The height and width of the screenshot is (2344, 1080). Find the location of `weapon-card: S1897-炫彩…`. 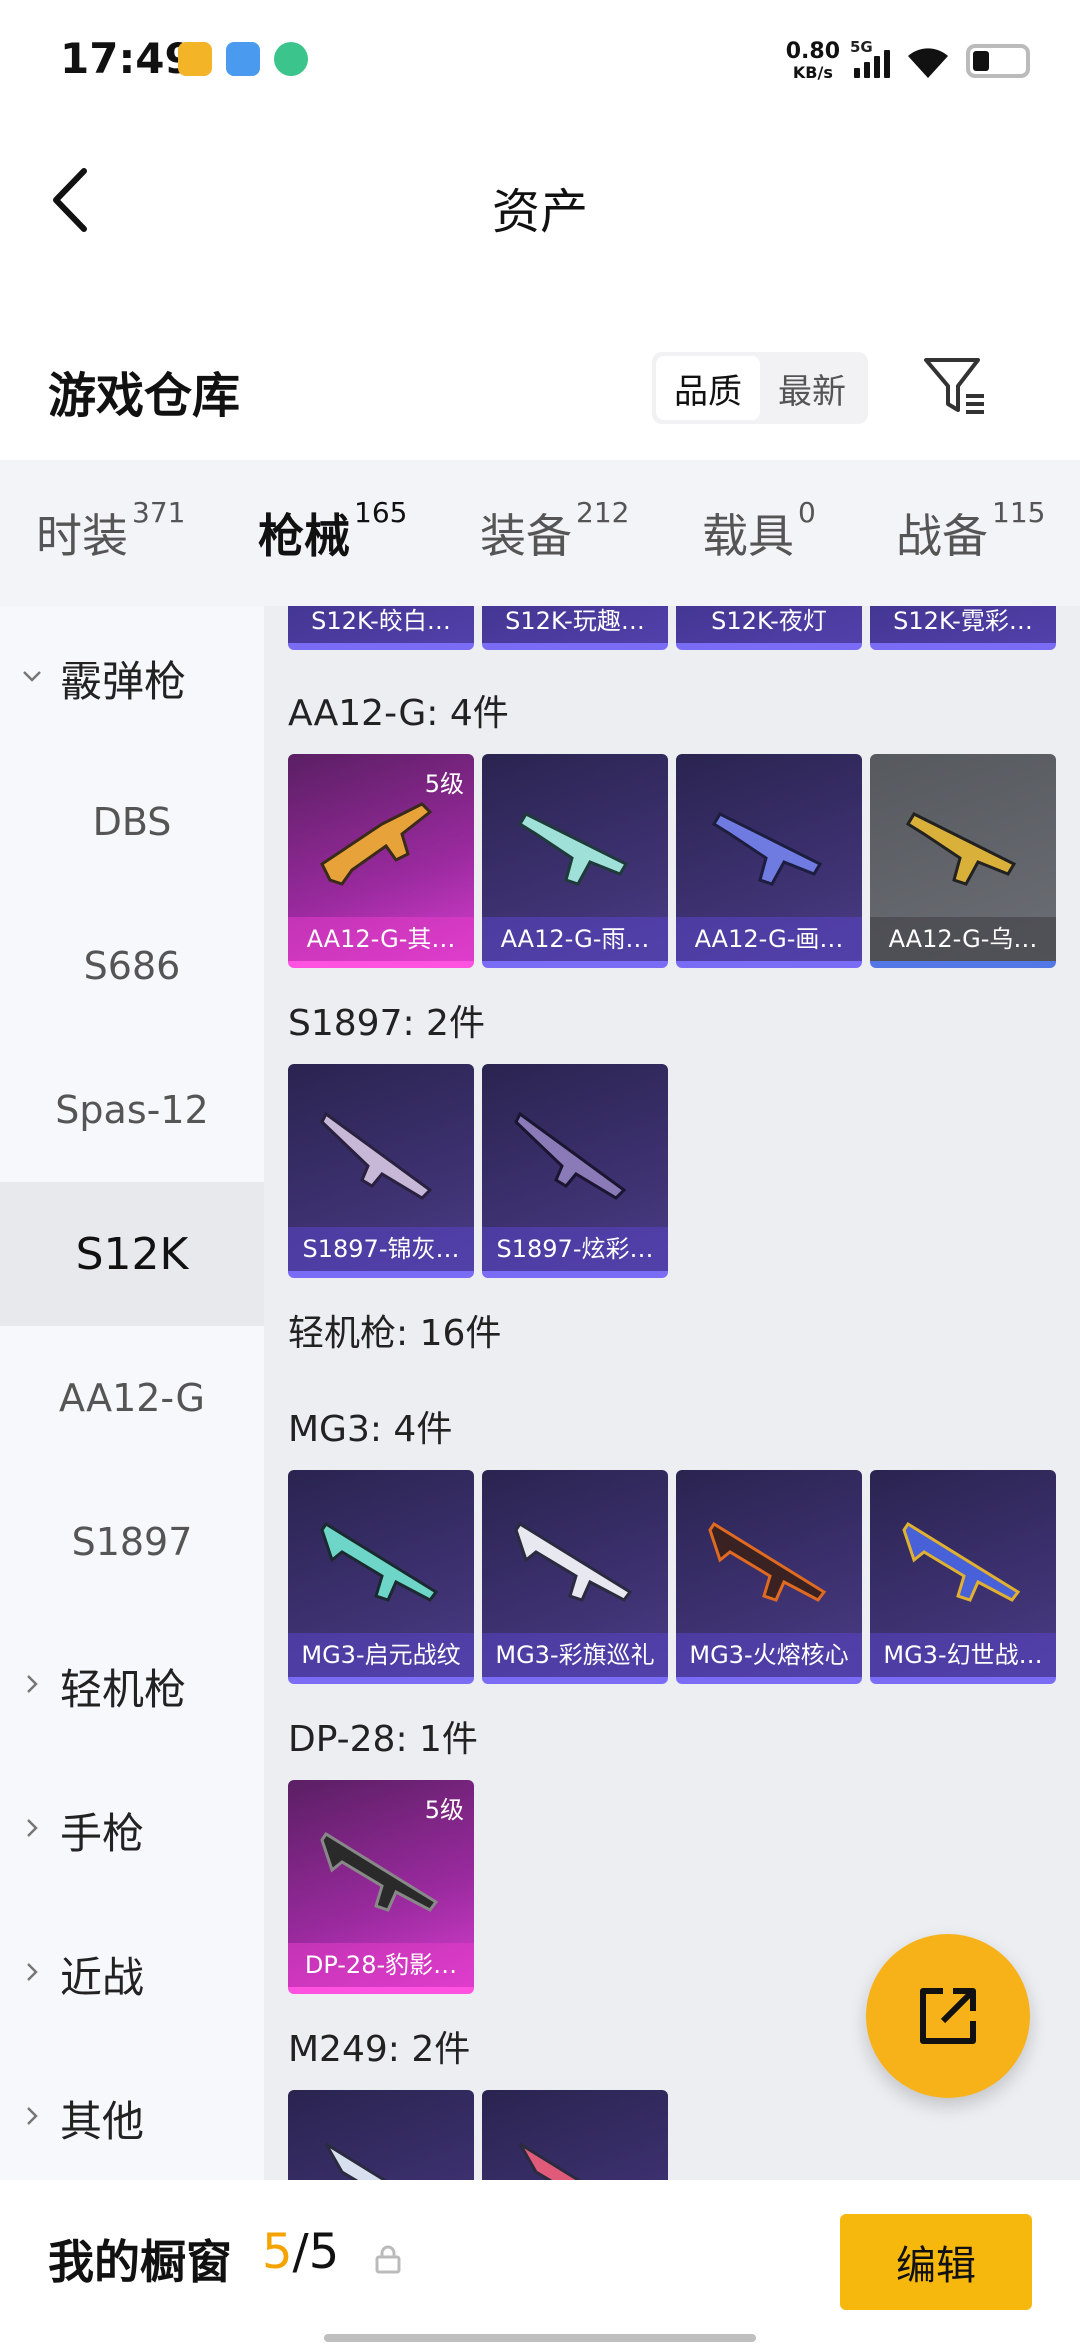

weapon-card: S1897-炫彩… is located at coordinates (575, 1171).